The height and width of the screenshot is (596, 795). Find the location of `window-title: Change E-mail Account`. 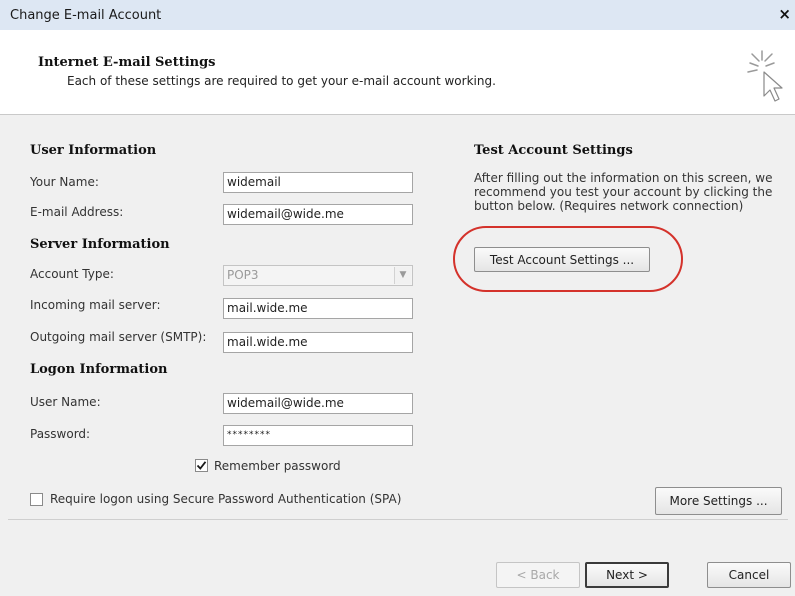

window-title: Change E-mail Account is located at coordinates (86, 15).